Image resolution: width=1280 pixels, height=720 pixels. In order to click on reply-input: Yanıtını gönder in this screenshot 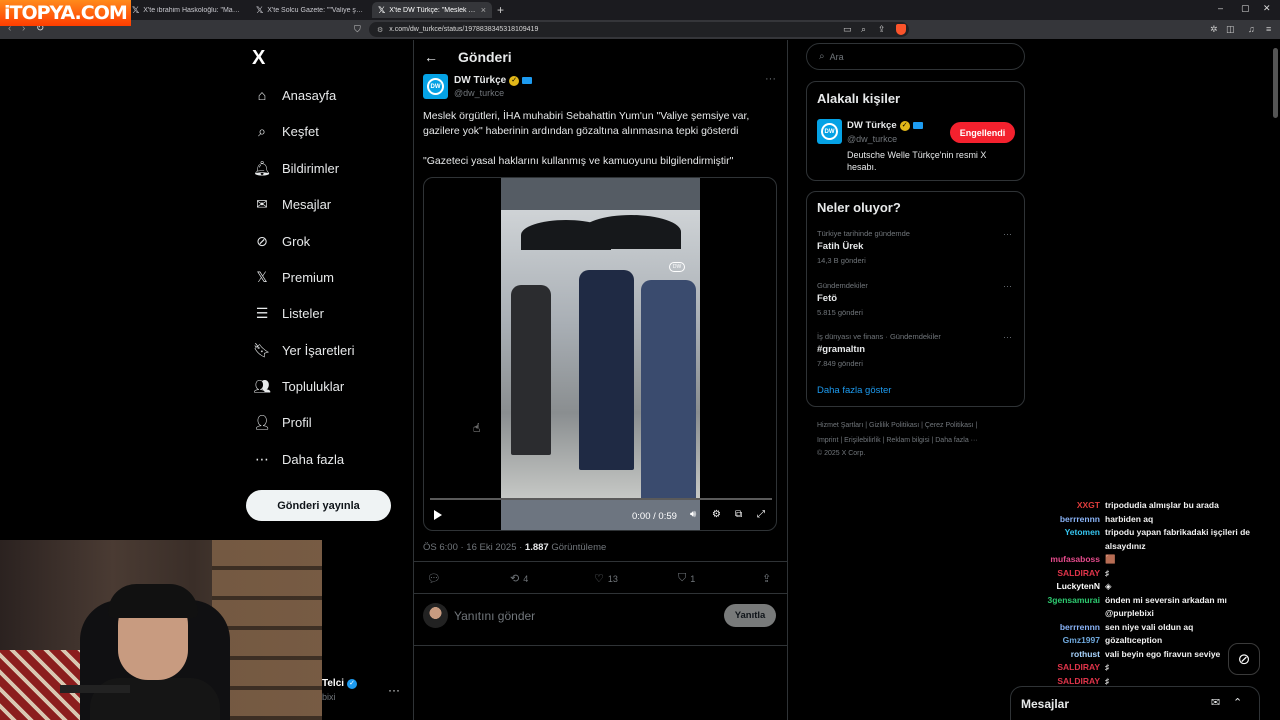, I will do `click(494, 616)`.